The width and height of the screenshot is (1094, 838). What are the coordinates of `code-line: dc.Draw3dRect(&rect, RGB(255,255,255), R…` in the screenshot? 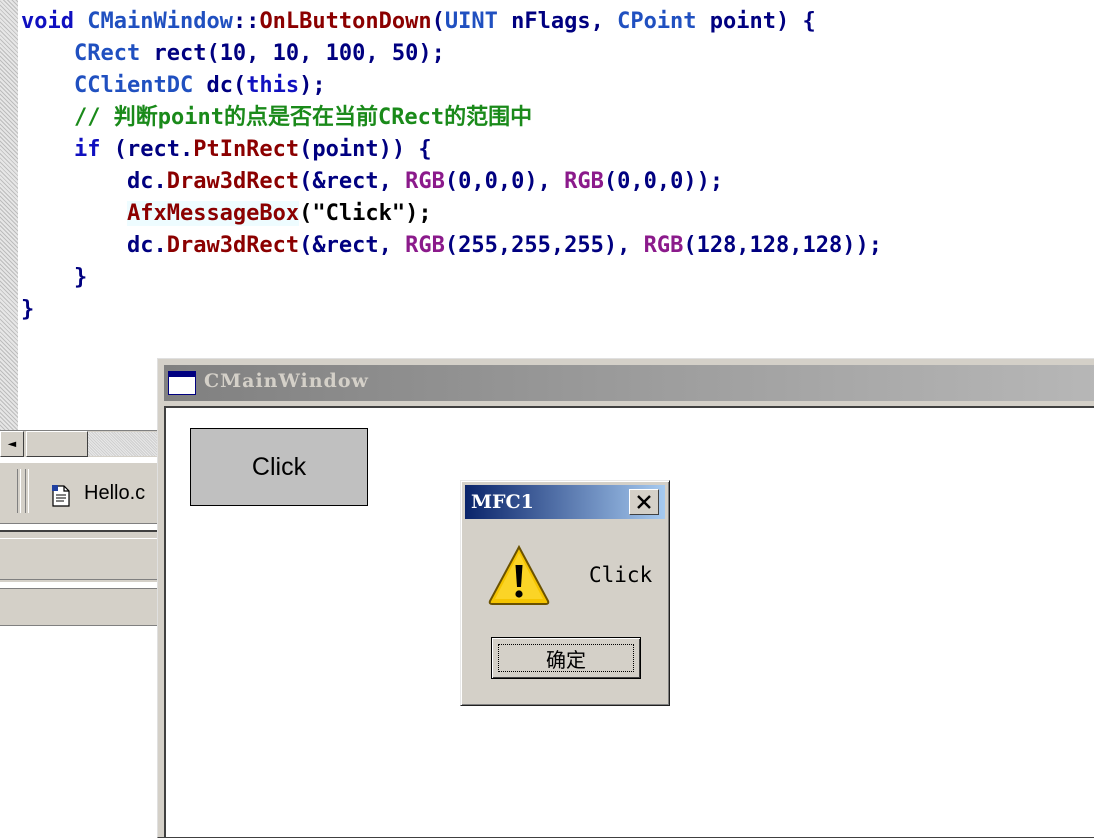 It's located at (451, 246).